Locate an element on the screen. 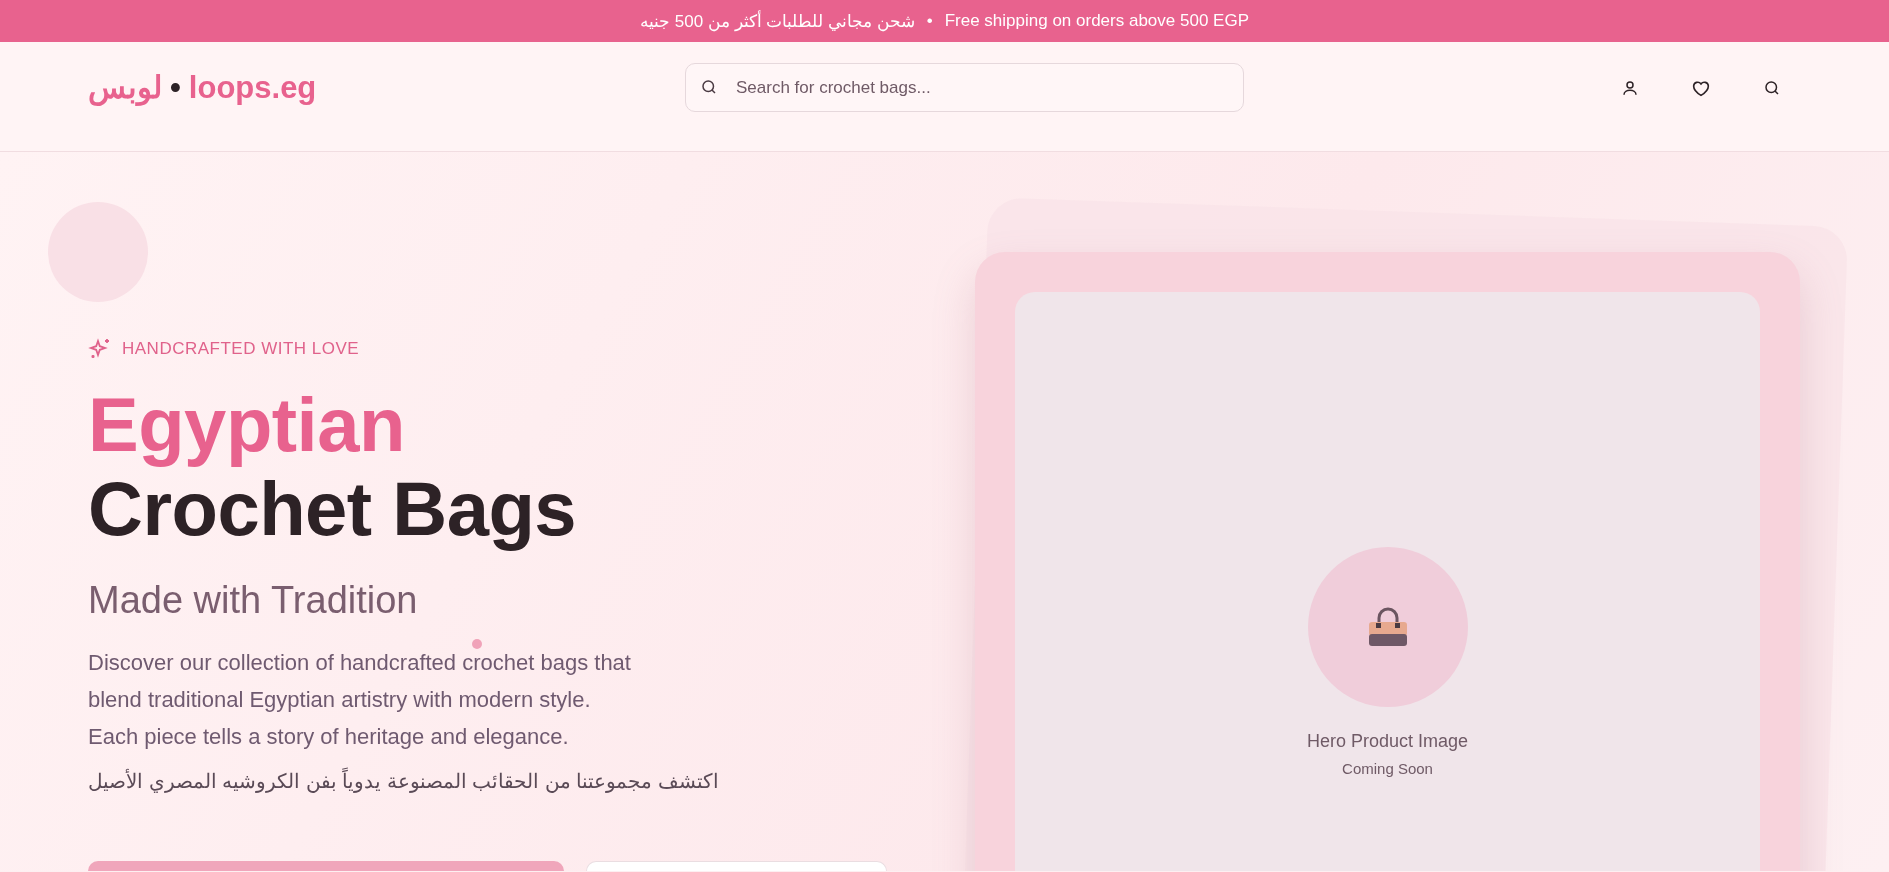  hero-title: Crochet Bags is located at coordinates (333, 509).